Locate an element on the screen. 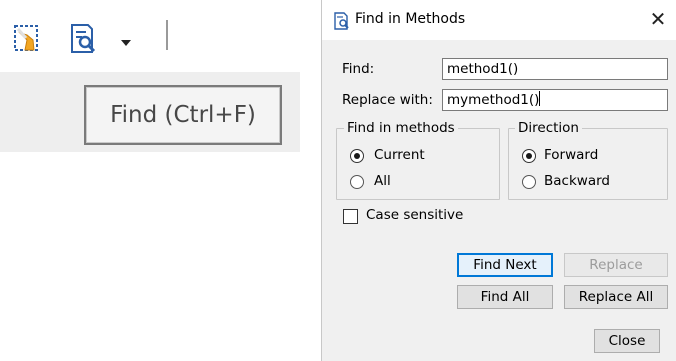  scope-all-radio is located at coordinates (357, 182).